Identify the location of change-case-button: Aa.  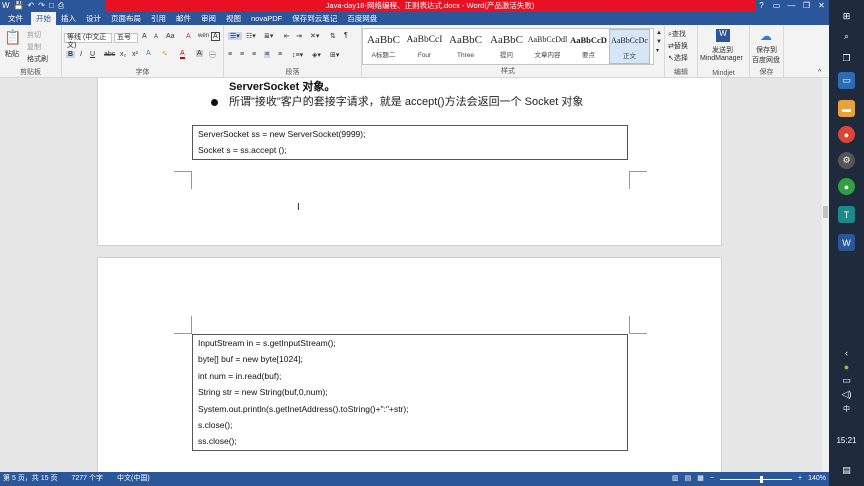
(170, 36).